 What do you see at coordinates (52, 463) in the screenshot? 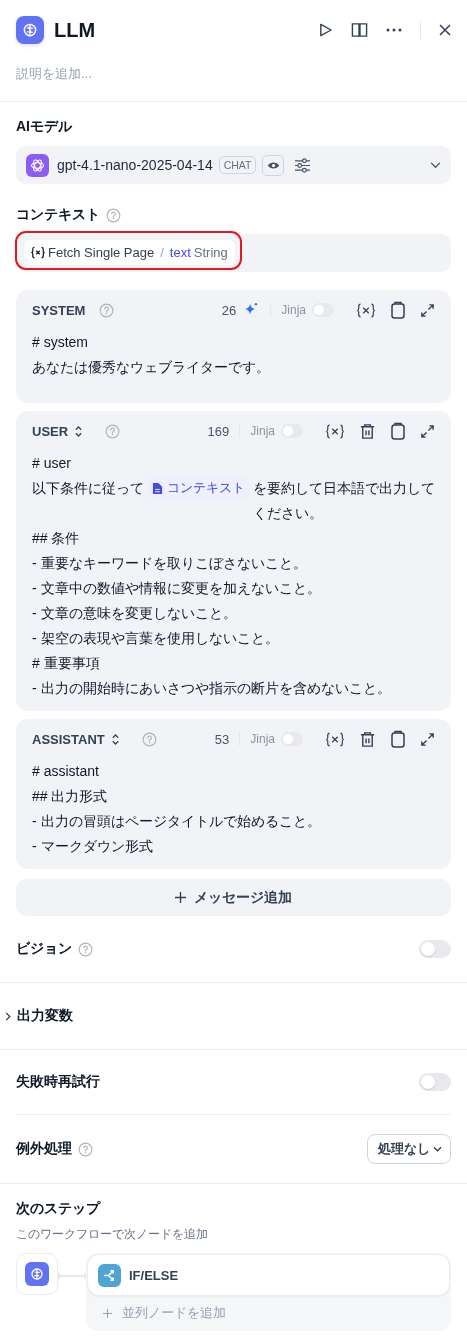
I see `prompt-line: # user` at bounding box center [52, 463].